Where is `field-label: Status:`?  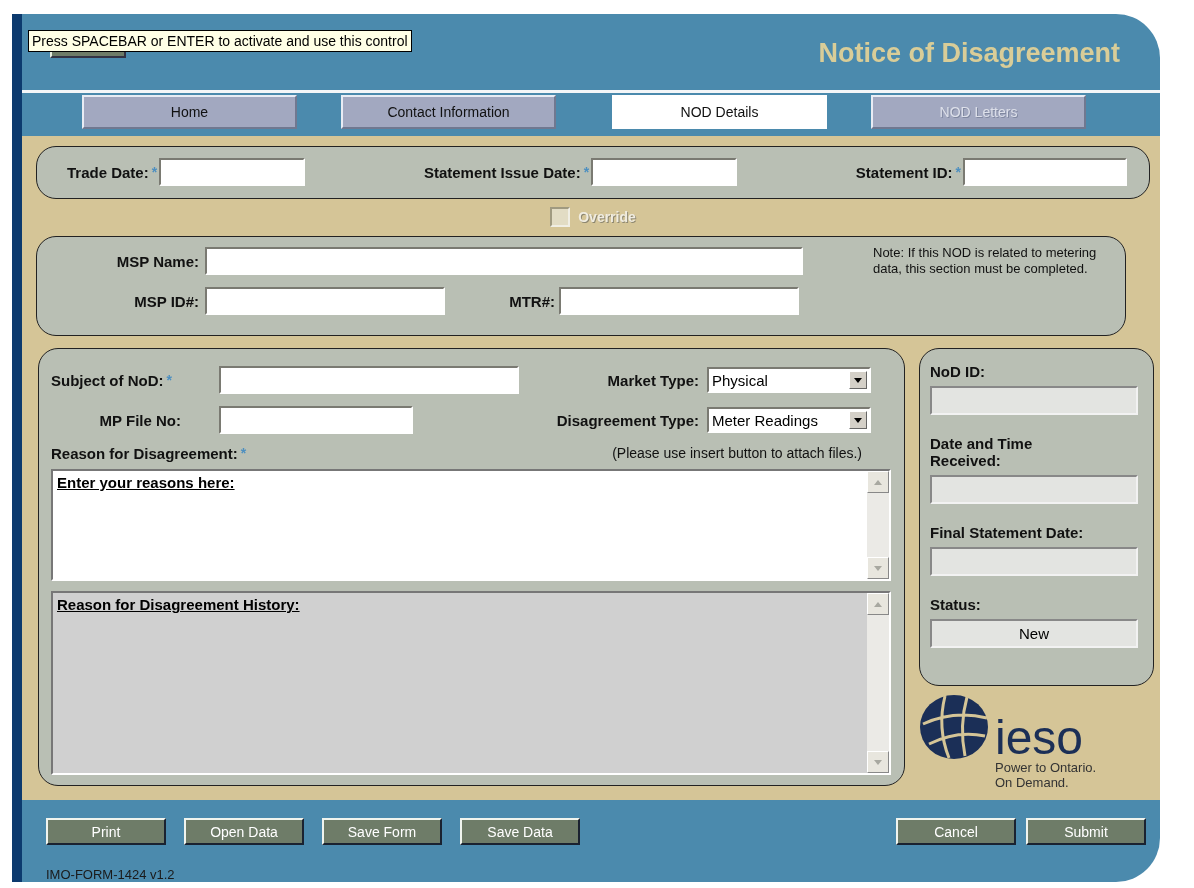
field-label: Status: is located at coordinates (956, 604).